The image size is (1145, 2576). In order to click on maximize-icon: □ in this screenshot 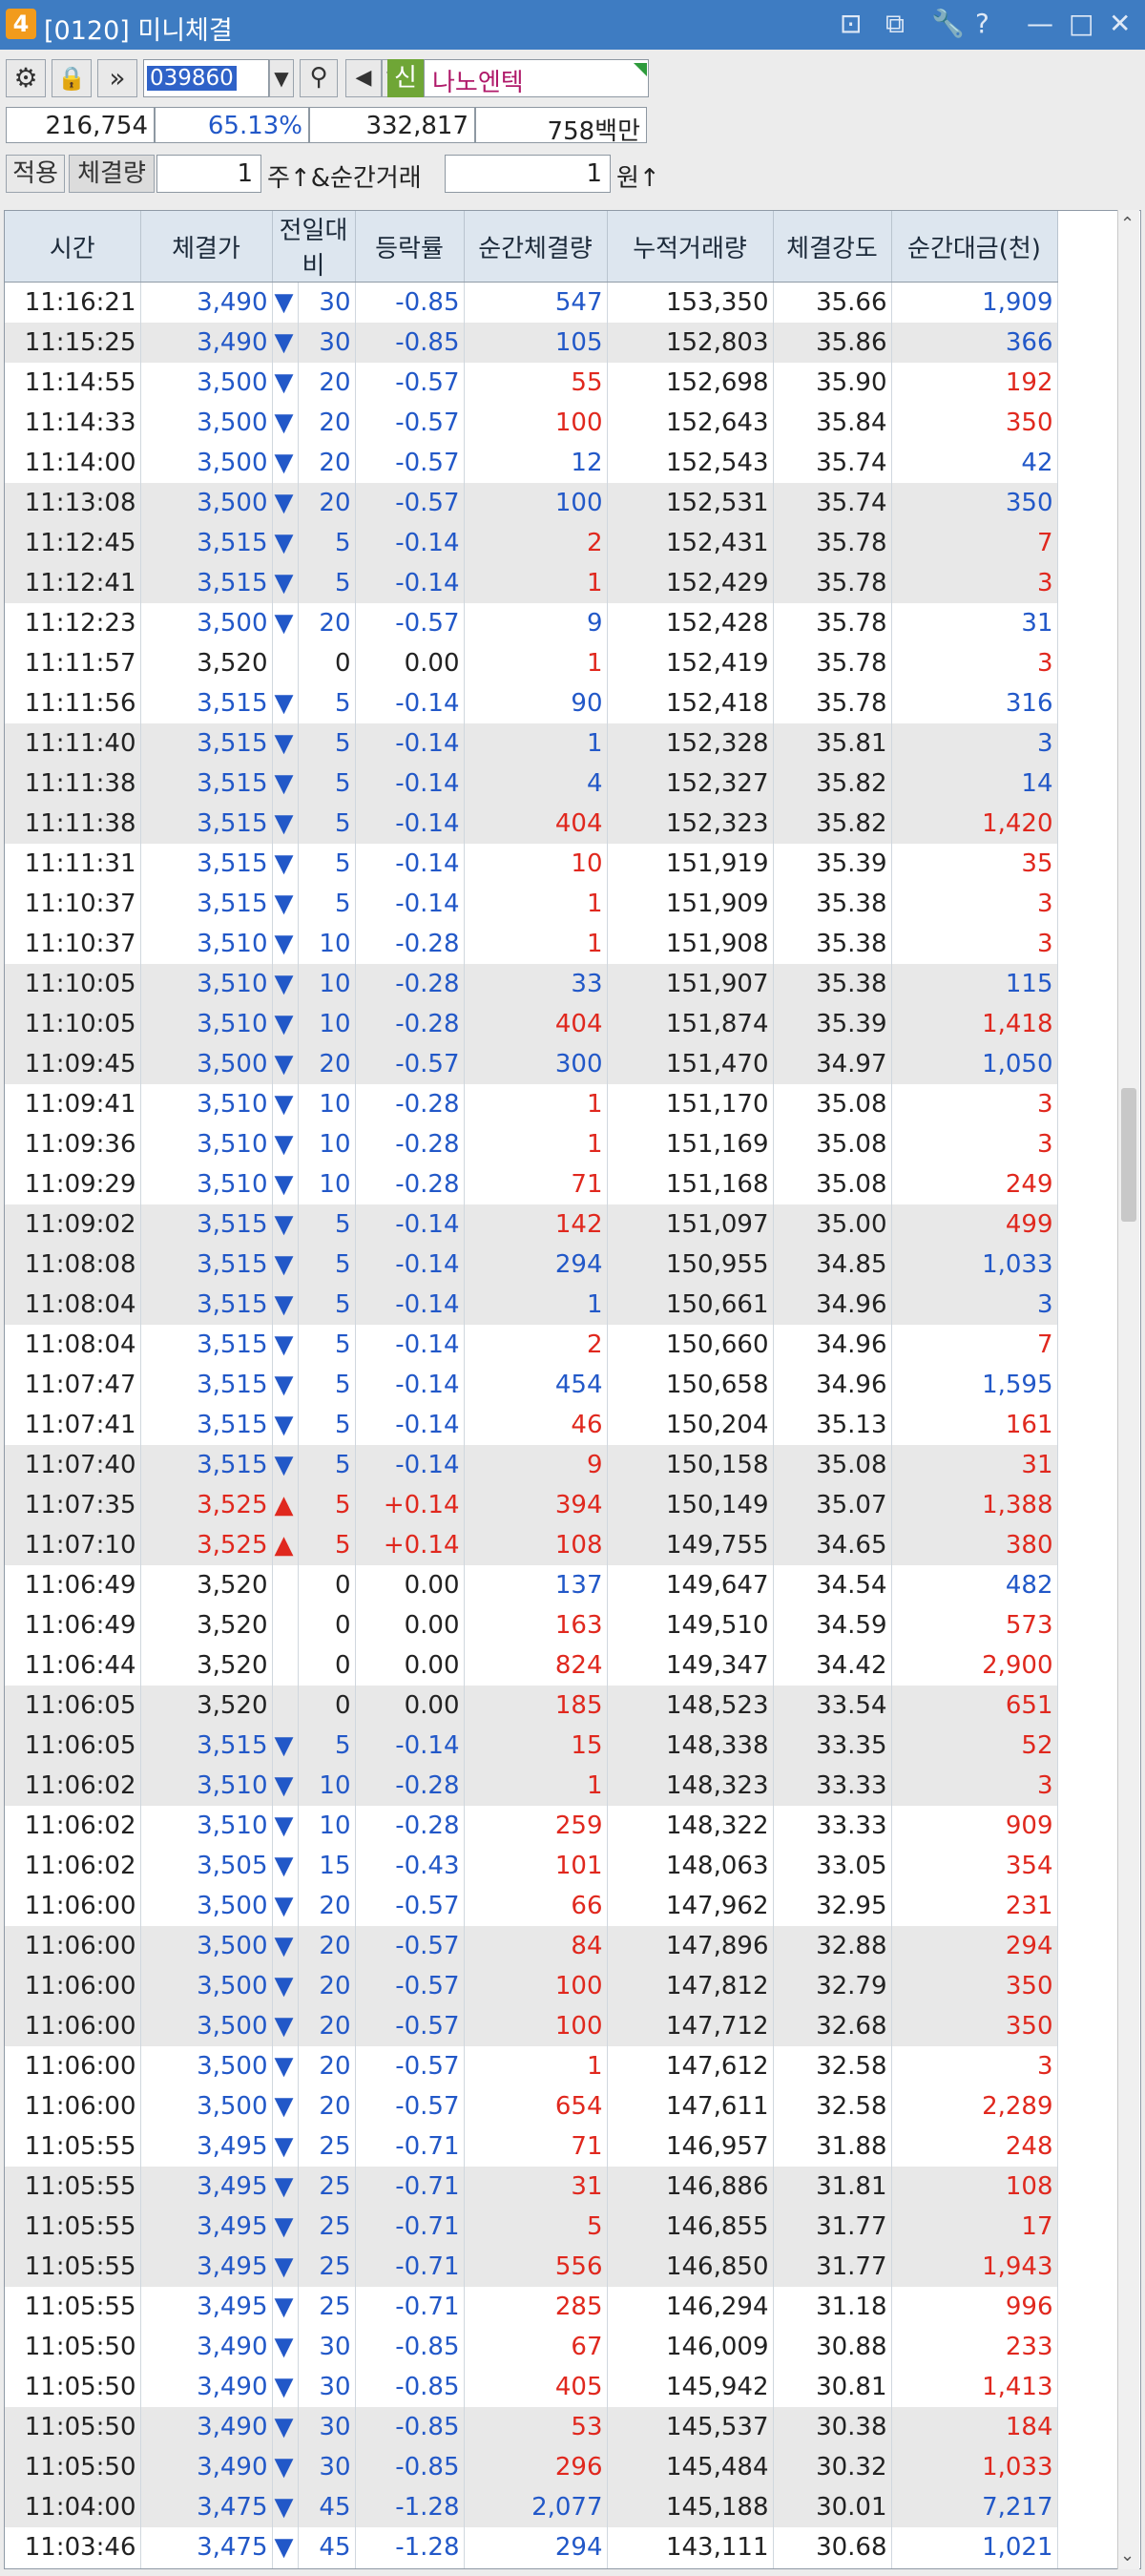, I will do `click(1081, 23)`.